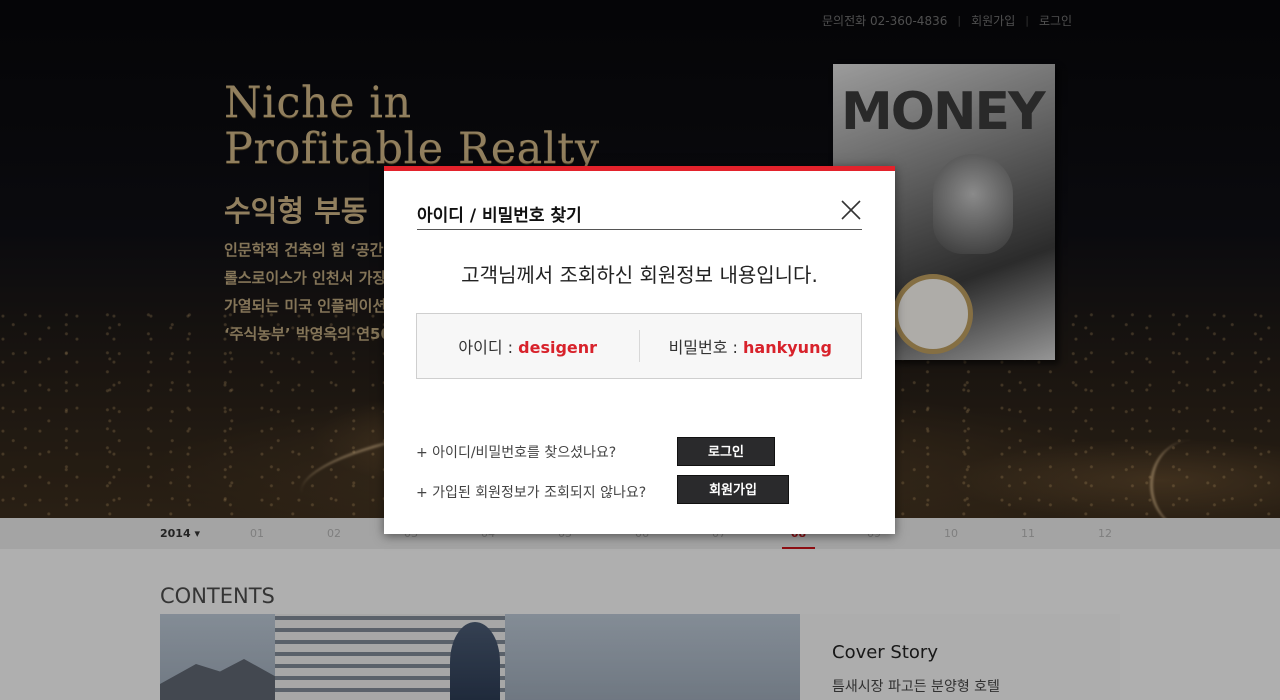 Image resolution: width=1280 pixels, height=700 pixels. What do you see at coordinates (488, 347) in the screenshot?
I see `id-label: 아이디 :` at bounding box center [488, 347].